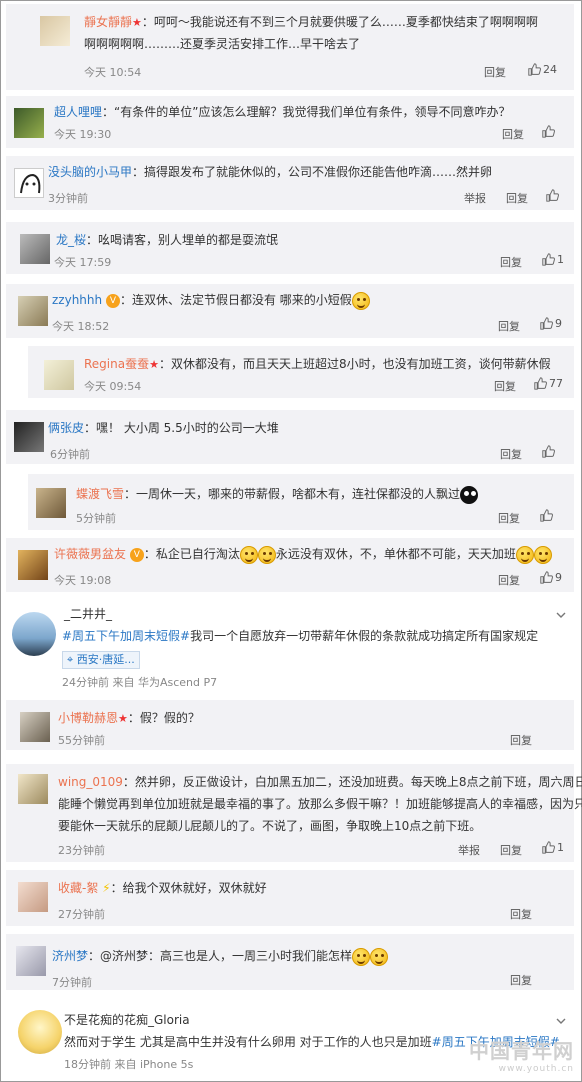 This screenshot has height=1082, width=582. Describe the element at coordinates (188, 888) in the screenshot. I see `comment-text: ：给我个双休就好，双休就好` at that location.